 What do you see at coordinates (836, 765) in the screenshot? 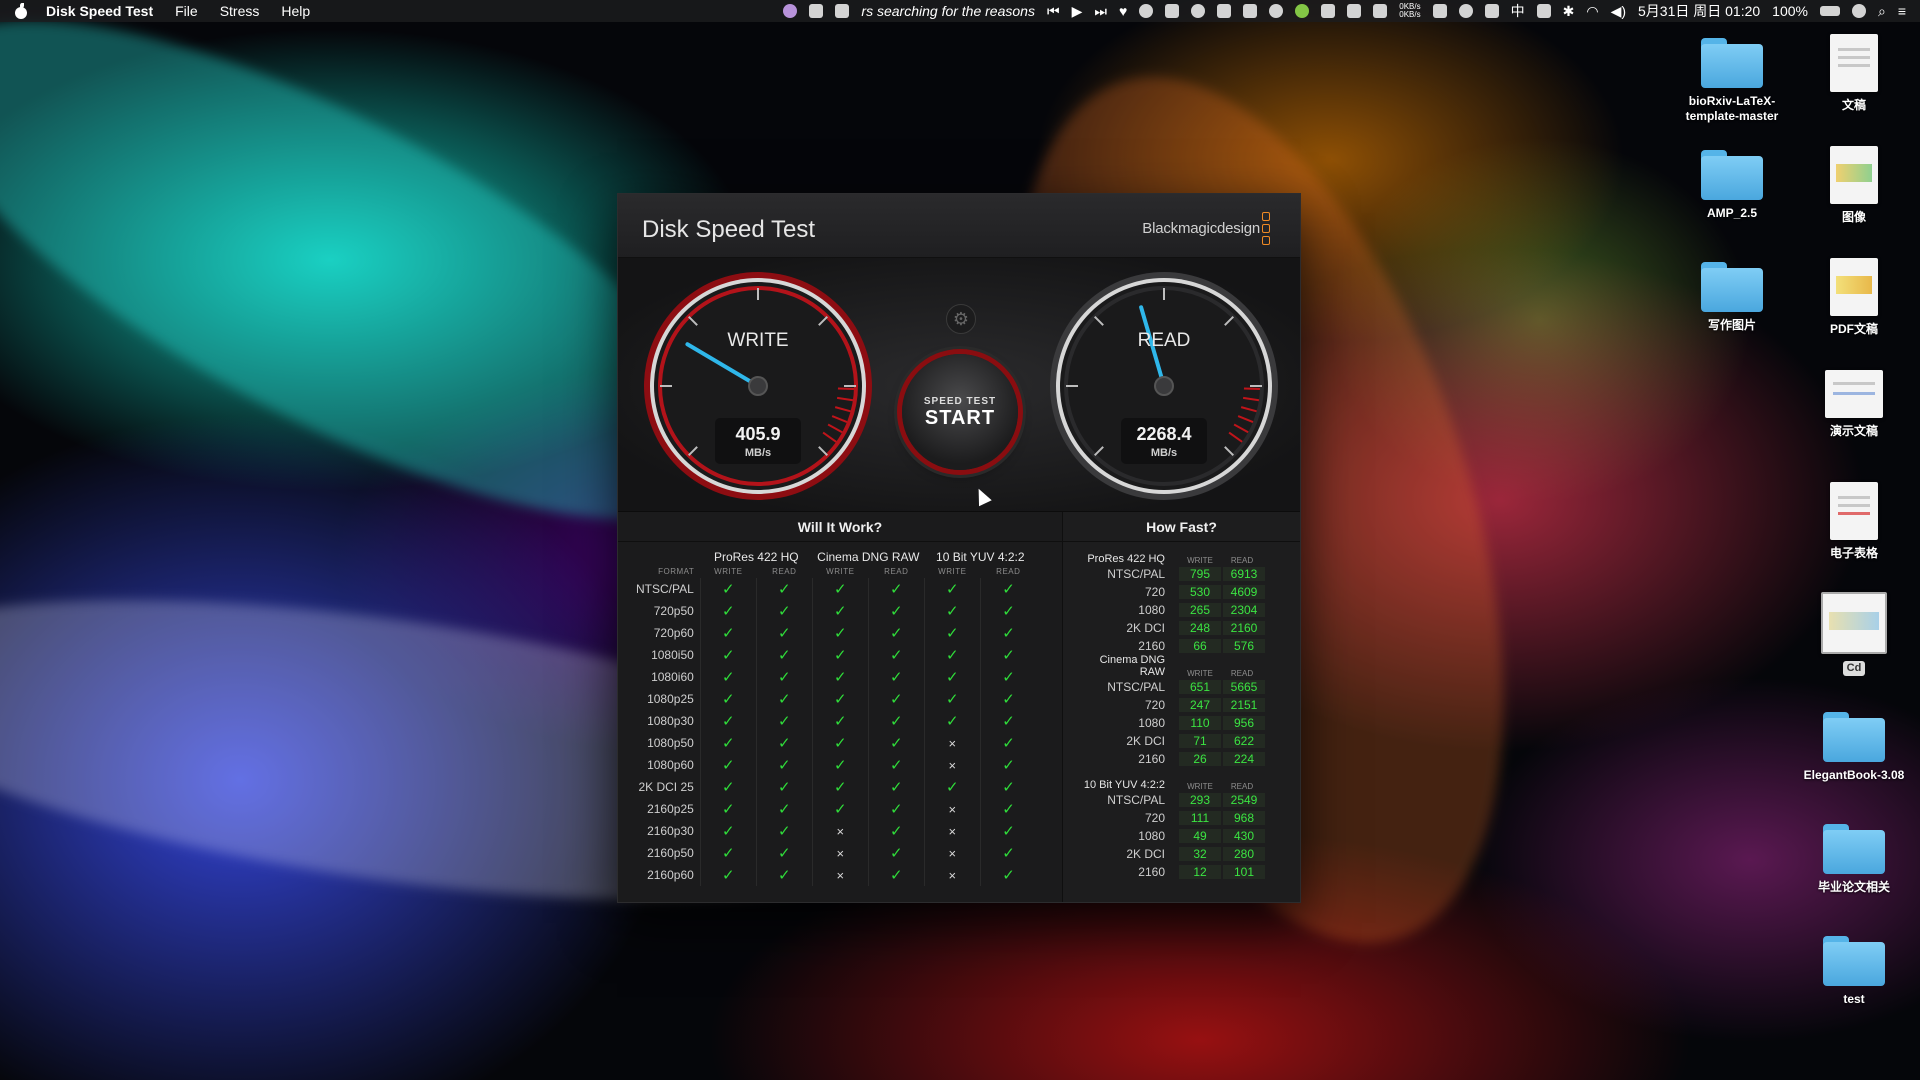
I see `table-row: 1080p60 ✓ ✓ ✓ ✓ × ✓` at bounding box center [836, 765].